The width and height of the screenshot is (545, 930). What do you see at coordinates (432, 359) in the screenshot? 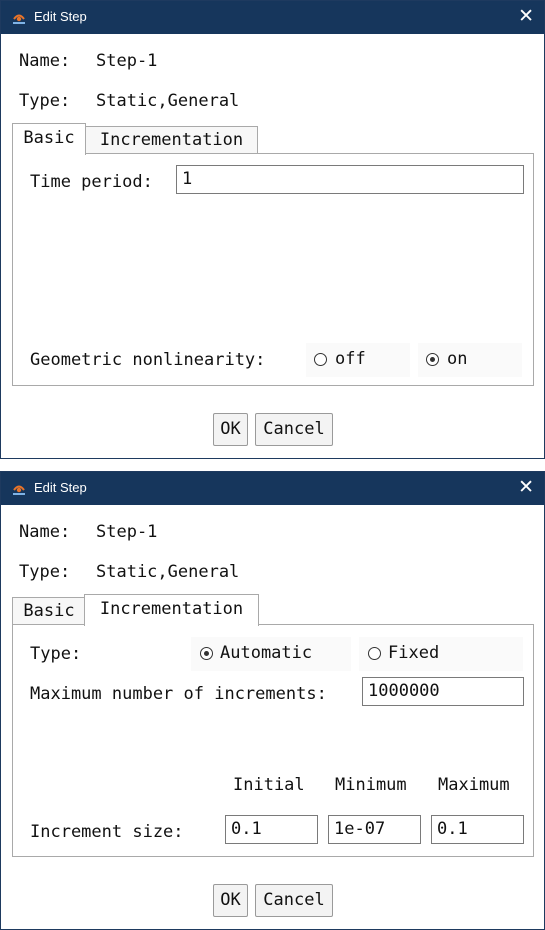
I see `nlgeom-on-radio` at bounding box center [432, 359].